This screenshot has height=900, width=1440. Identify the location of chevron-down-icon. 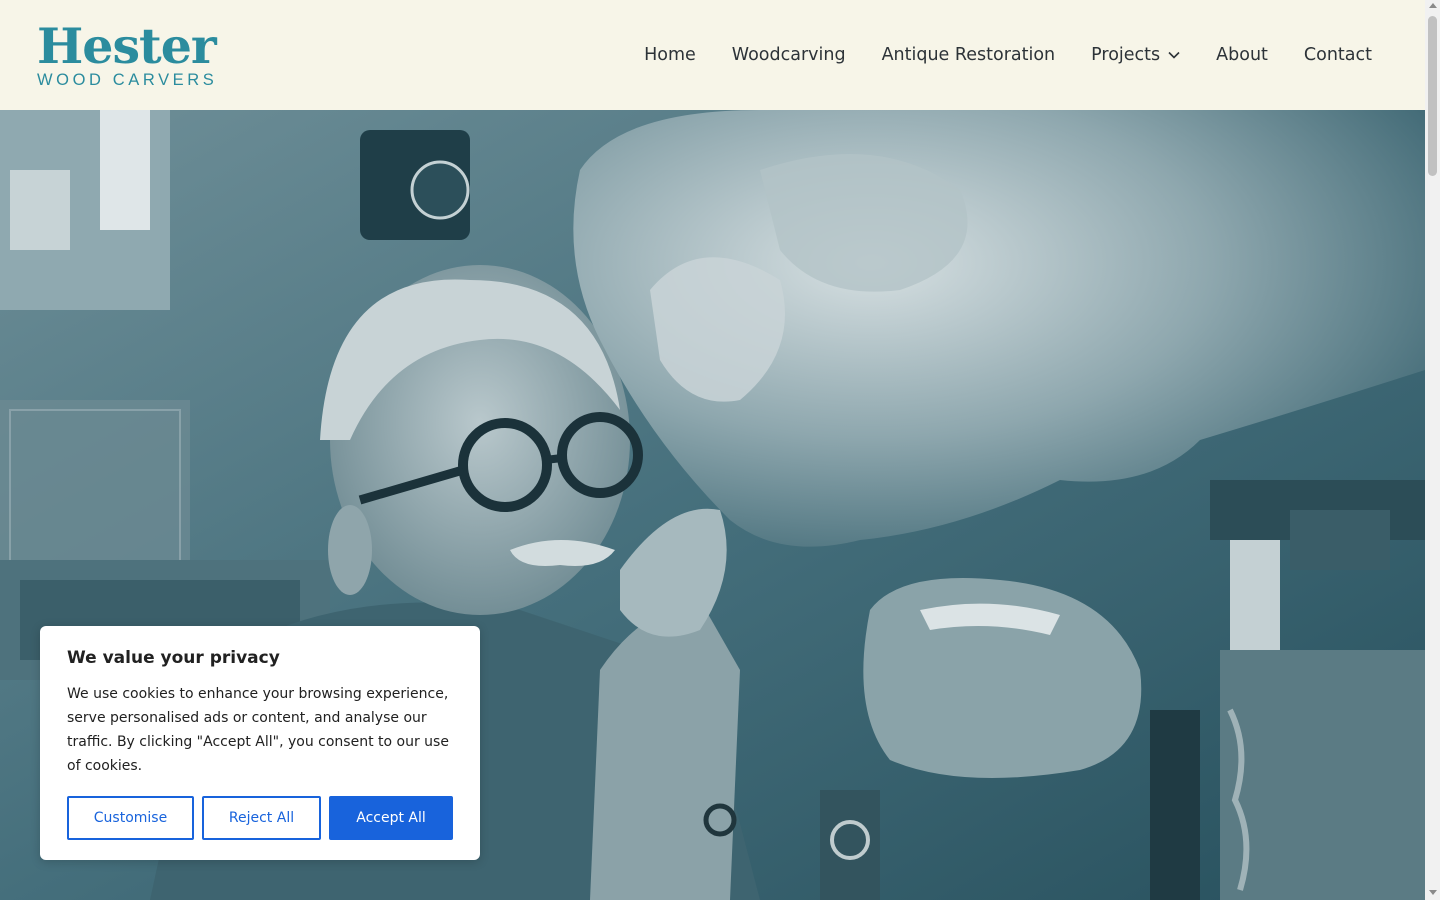
(1174, 55).